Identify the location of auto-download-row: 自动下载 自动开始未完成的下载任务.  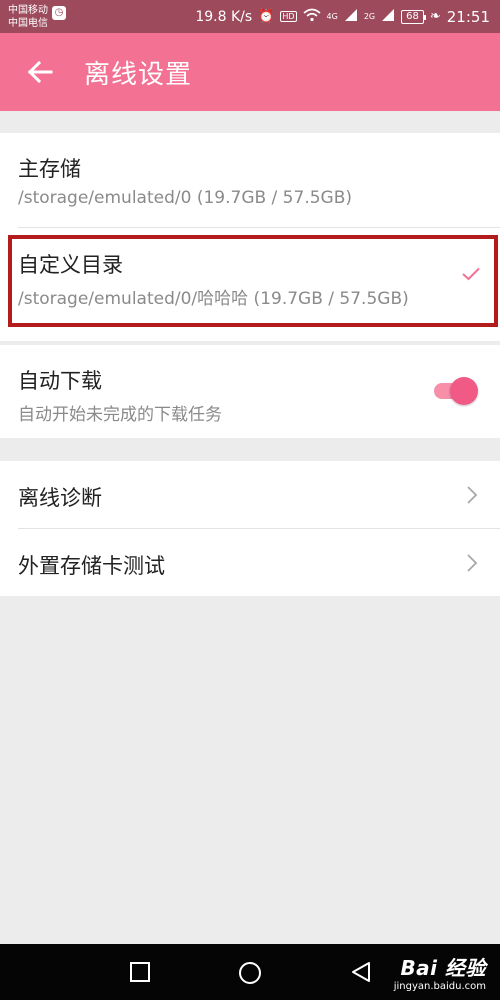
(250, 391).